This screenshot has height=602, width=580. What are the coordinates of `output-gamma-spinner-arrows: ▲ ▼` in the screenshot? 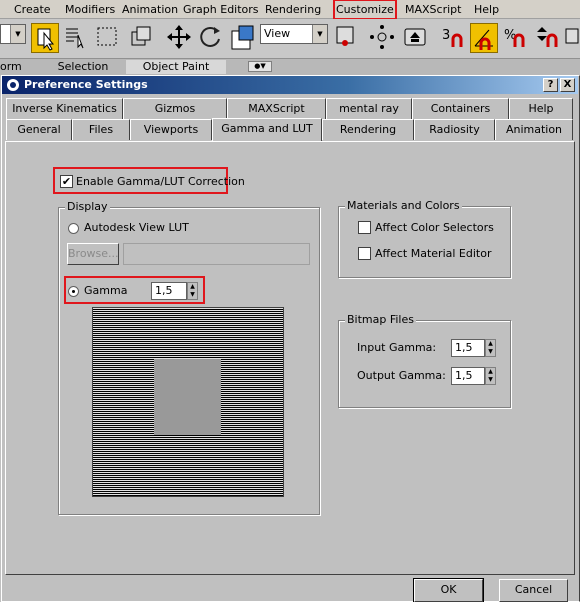 It's located at (490, 376).